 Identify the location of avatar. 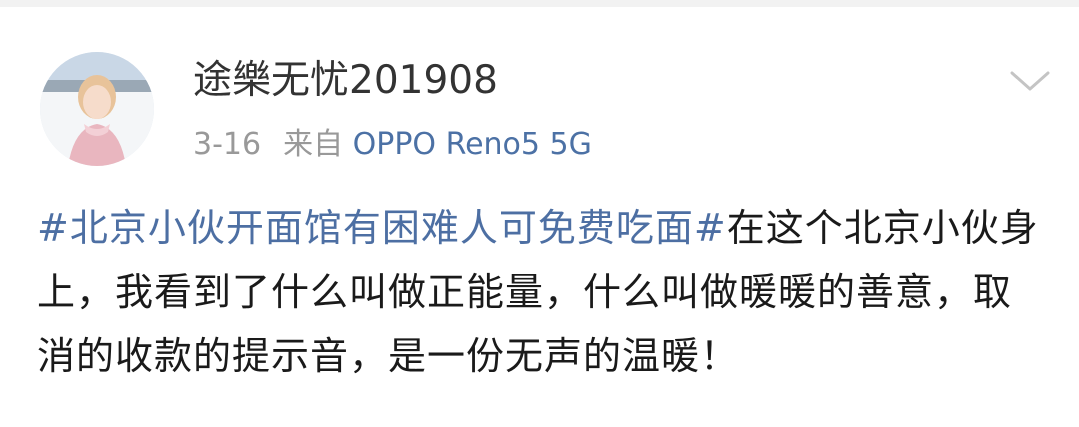
(97, 109).